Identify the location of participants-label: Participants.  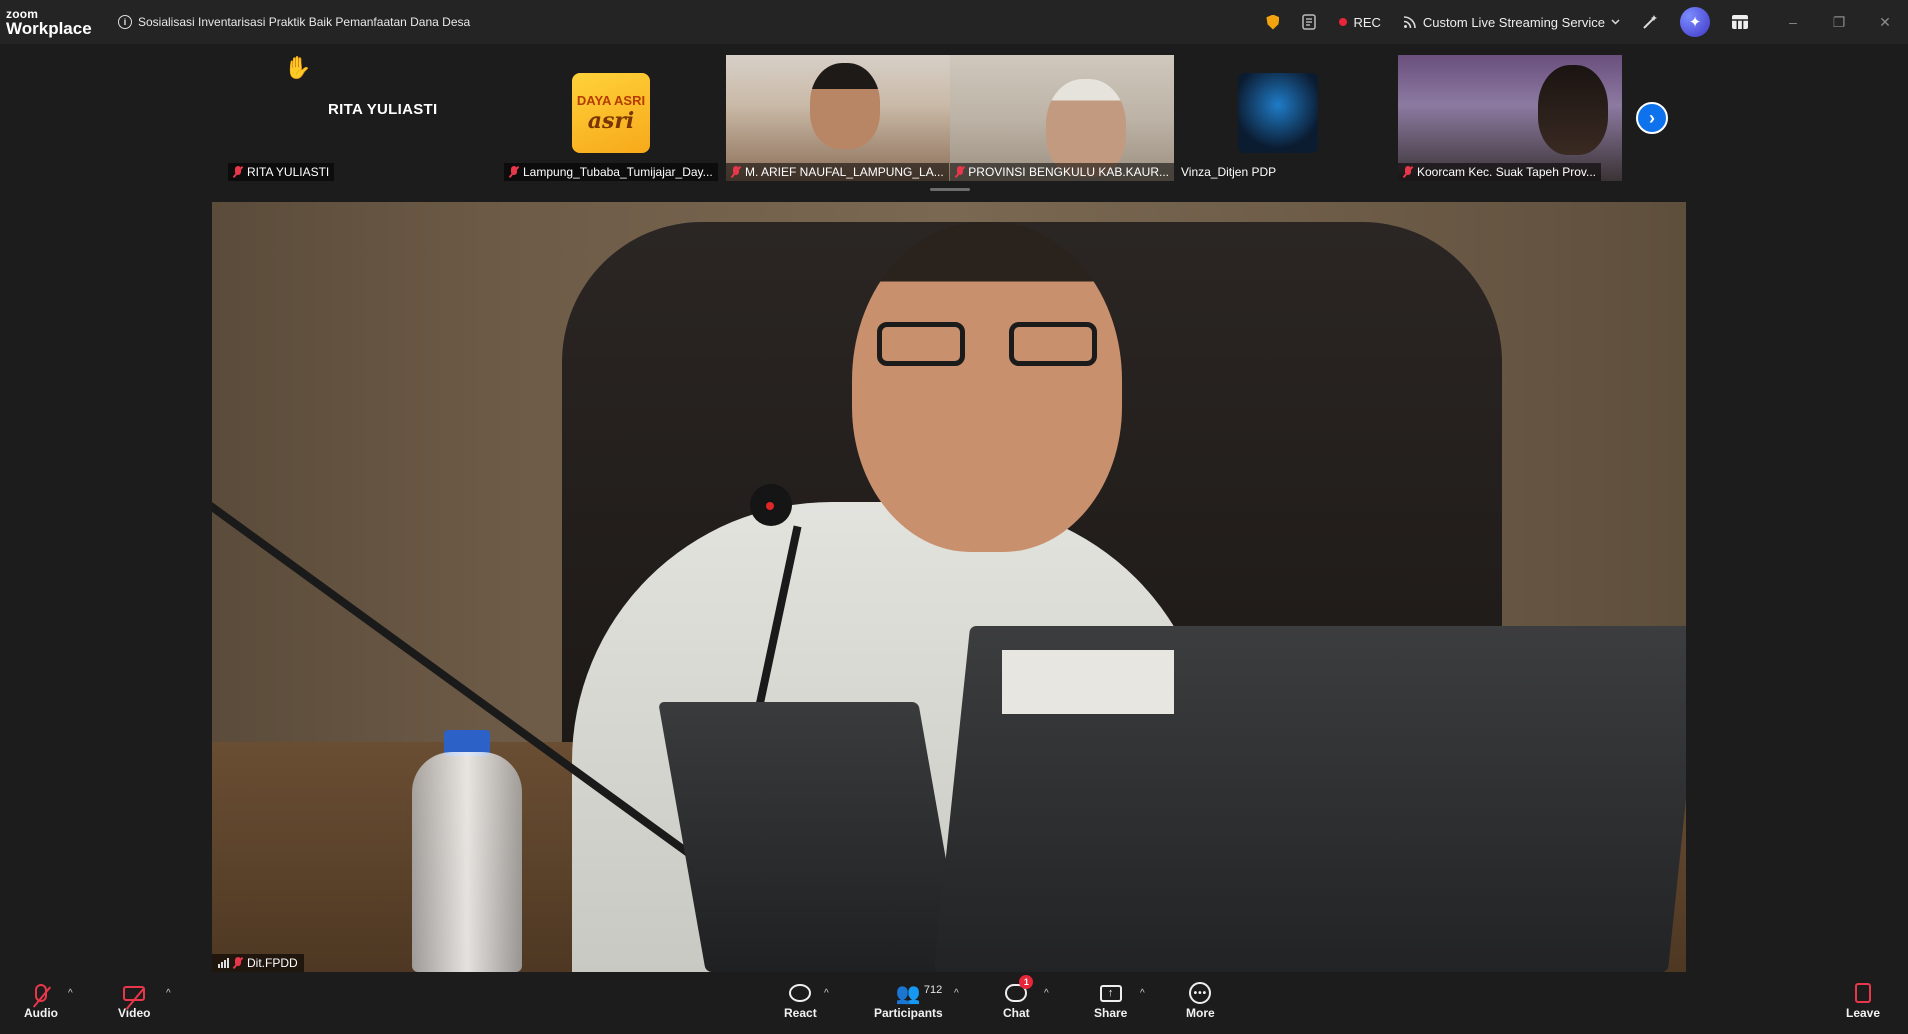
(908, 1013).